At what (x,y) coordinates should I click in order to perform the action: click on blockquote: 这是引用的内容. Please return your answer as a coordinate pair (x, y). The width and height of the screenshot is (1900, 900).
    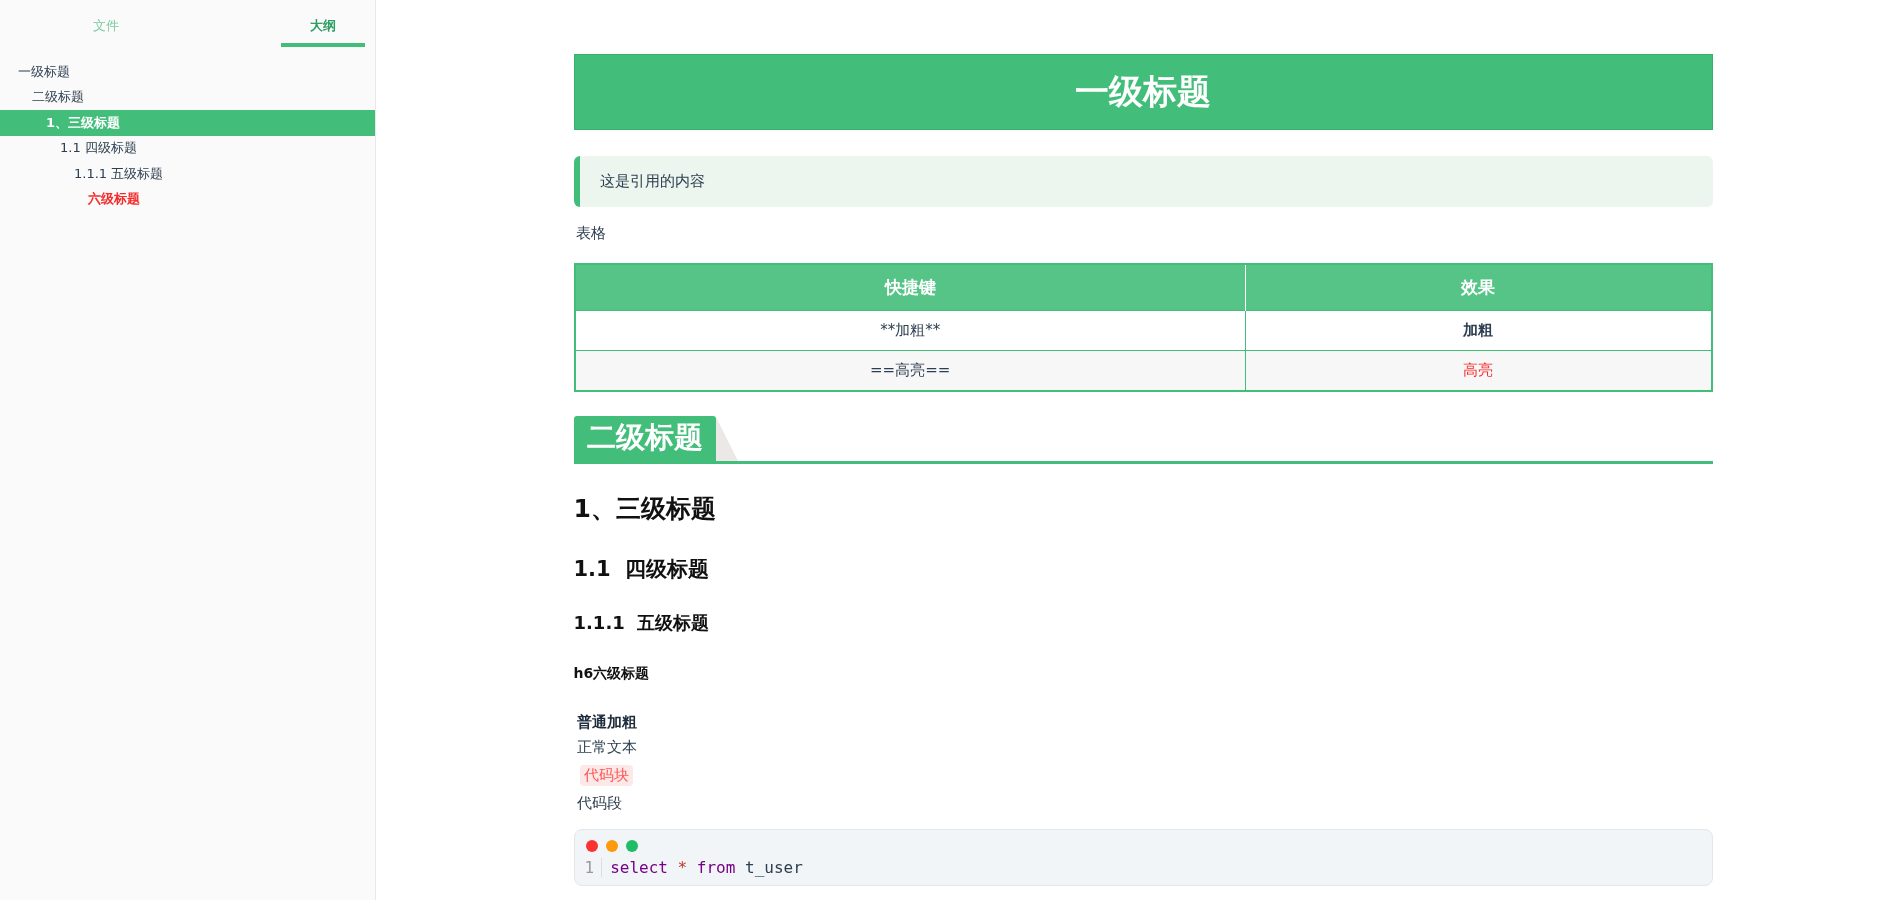
    Looking at the image, I should click on (1143, 181).